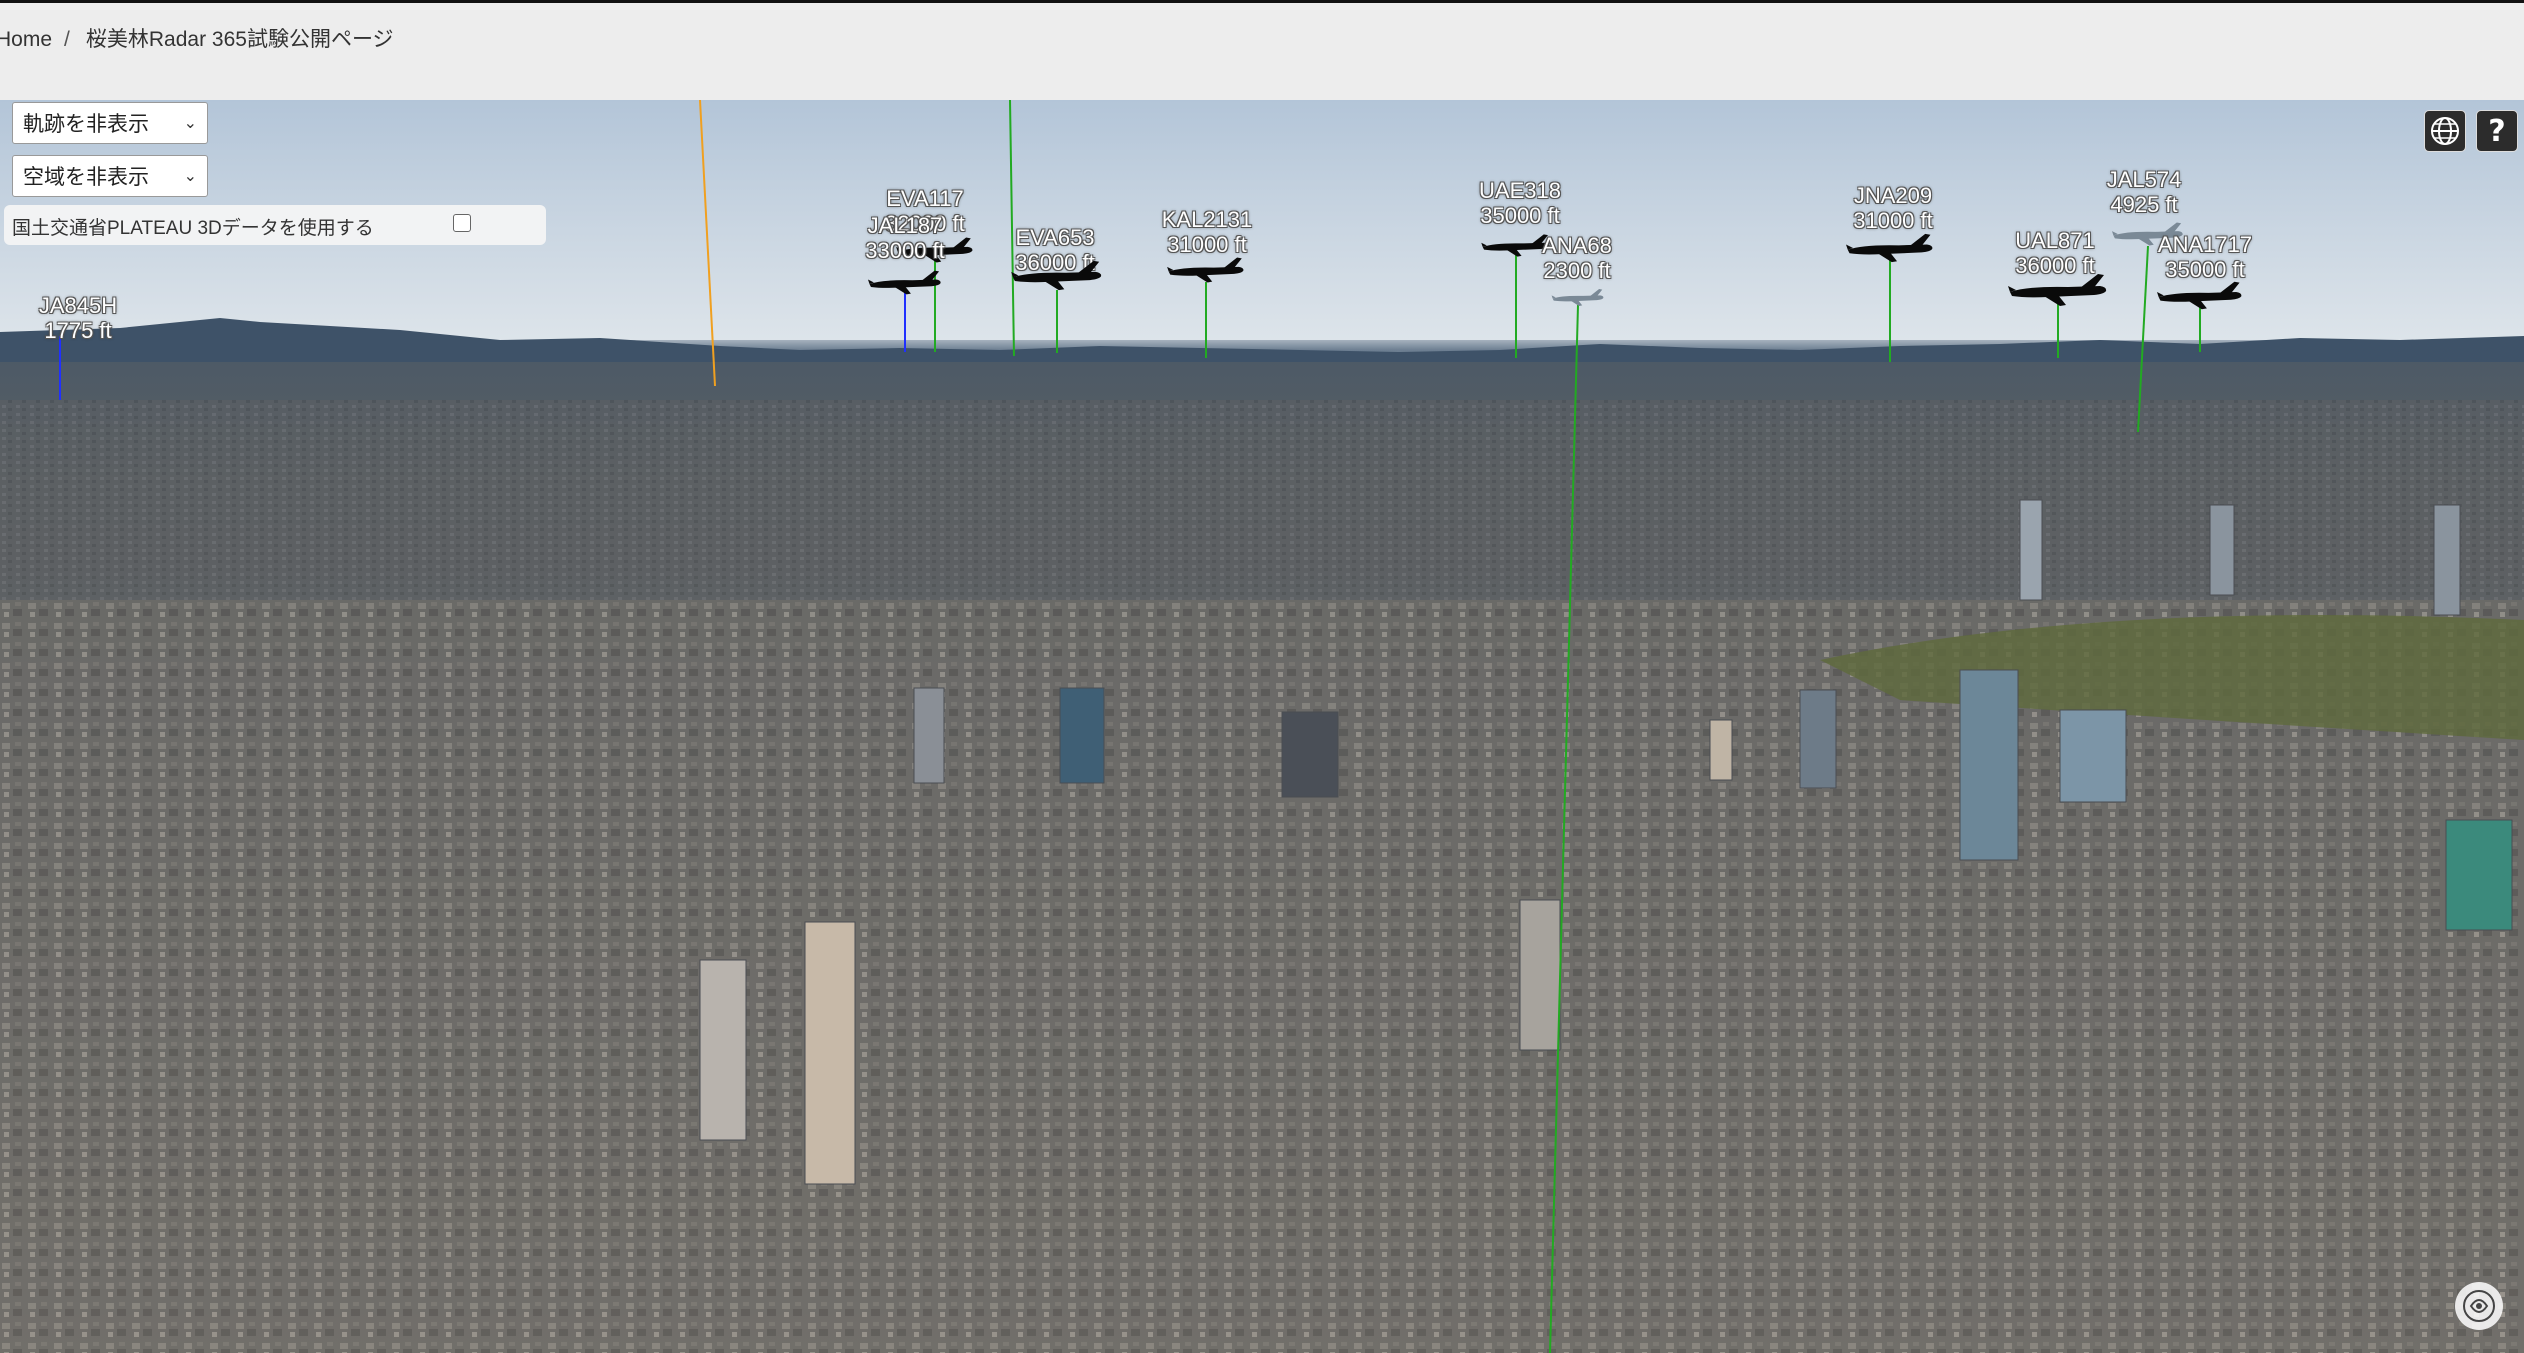 The height and width of the screenshot is (1353, 2524). I want to click on aircraft-callsign: UAE318, so click(1520, 190).